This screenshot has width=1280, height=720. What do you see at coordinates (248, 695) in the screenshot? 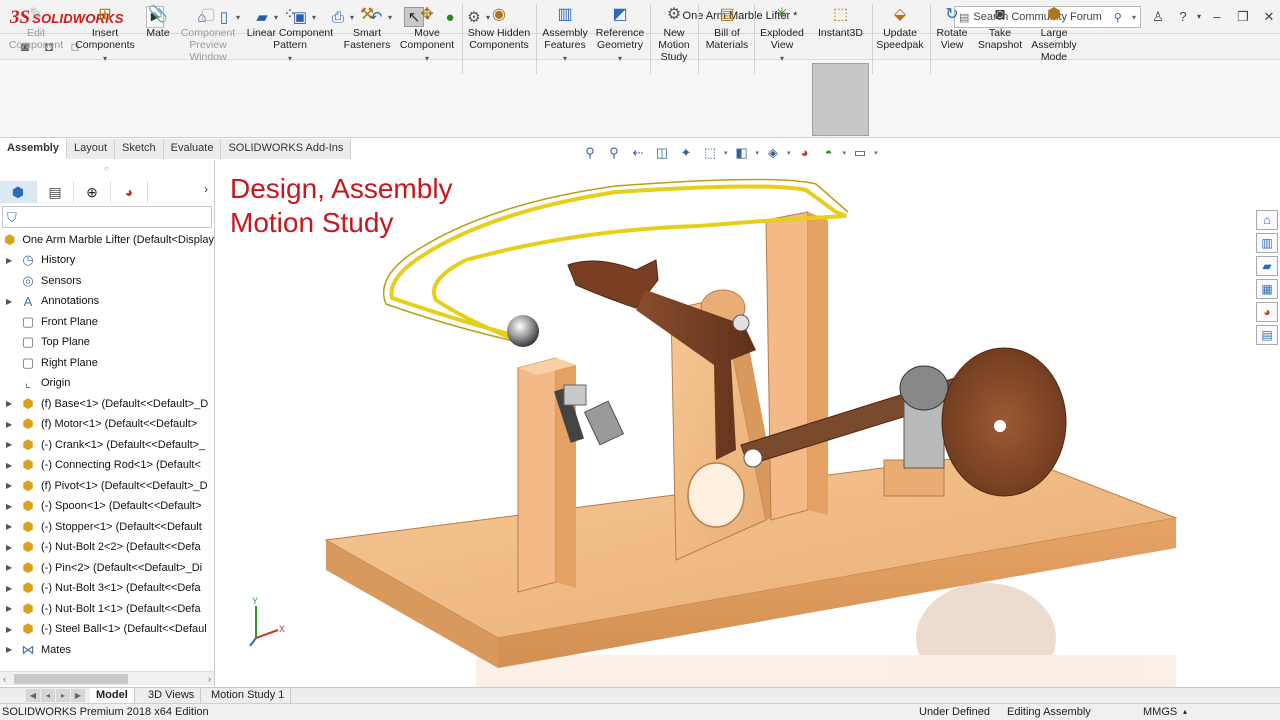
I see `tab-motion-study-1: Motion Study 1` at bounding box center [248, 695].